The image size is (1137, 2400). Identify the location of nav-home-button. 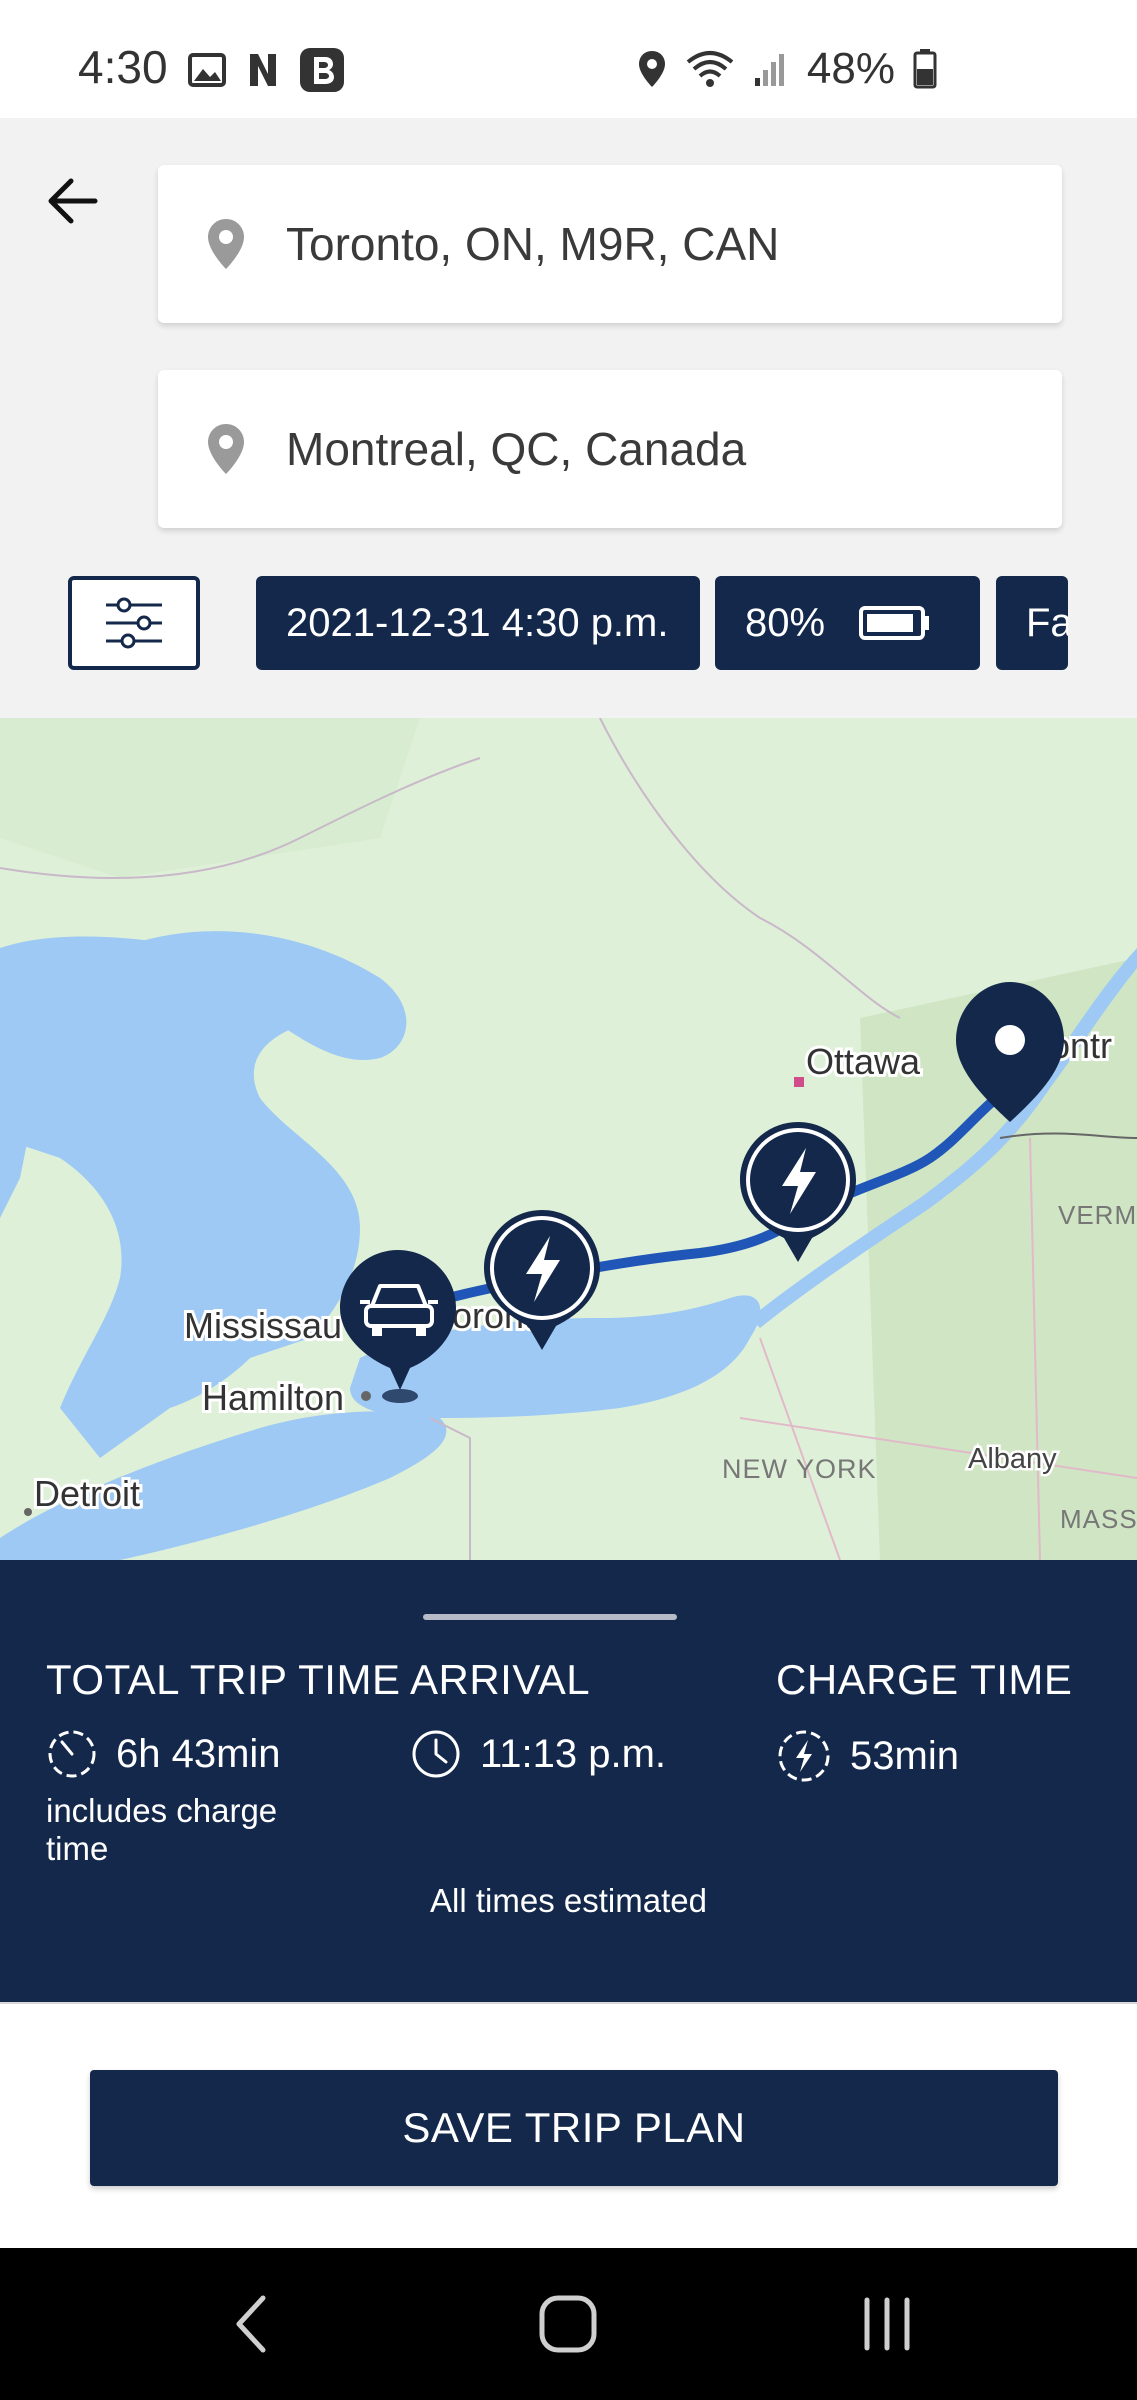
(568, 2324).